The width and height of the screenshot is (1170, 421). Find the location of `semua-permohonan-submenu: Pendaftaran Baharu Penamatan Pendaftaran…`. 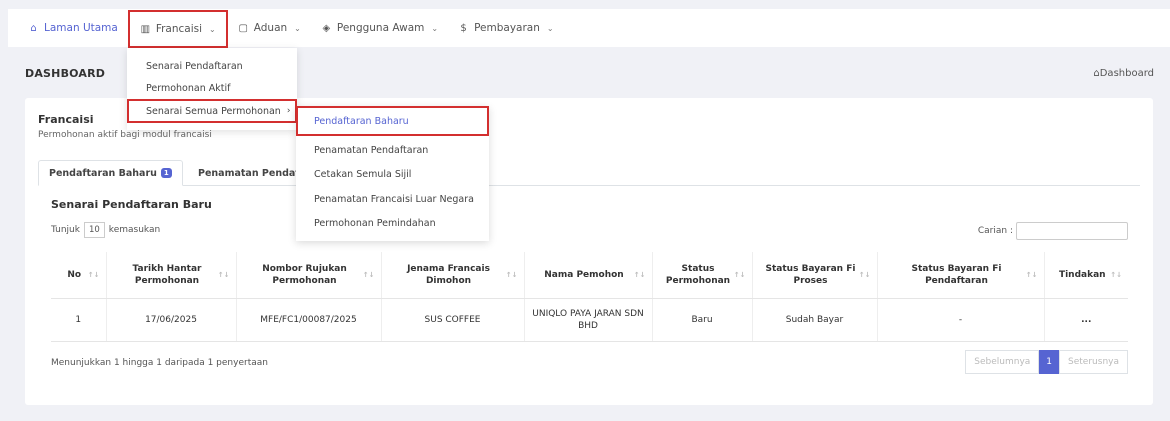

semua-permohonan-submenu: Pendaftaran Baharu Penamatan Pendaftaran… is located at coordinates (392, 173).